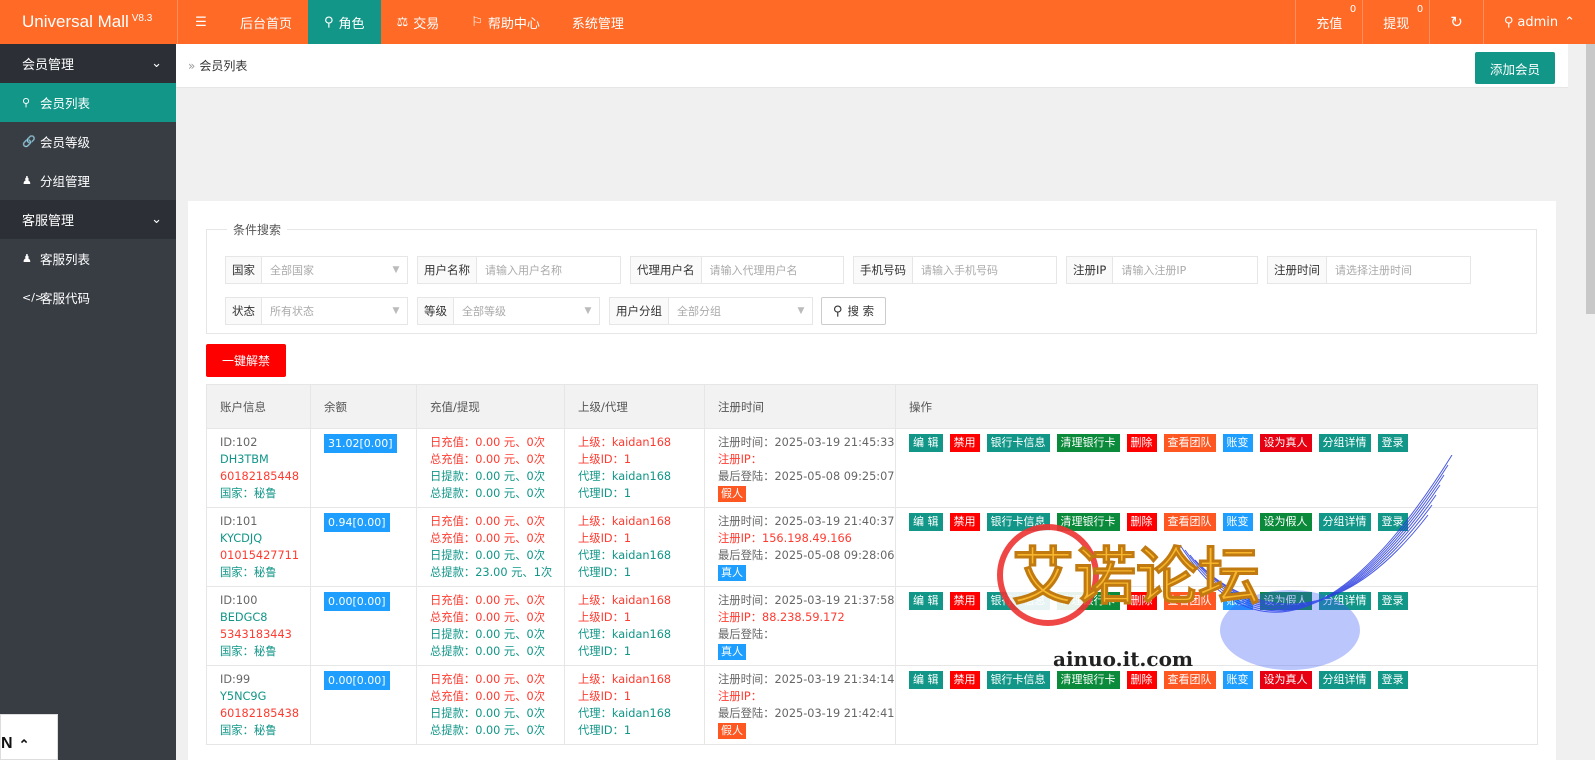 The height and width of the screenshot is (760, 1595). What do you see at coordinates (266, 22) in the screenshot?
I see `nav-dashboard: 后台首页` at bounding box center [266, 22].